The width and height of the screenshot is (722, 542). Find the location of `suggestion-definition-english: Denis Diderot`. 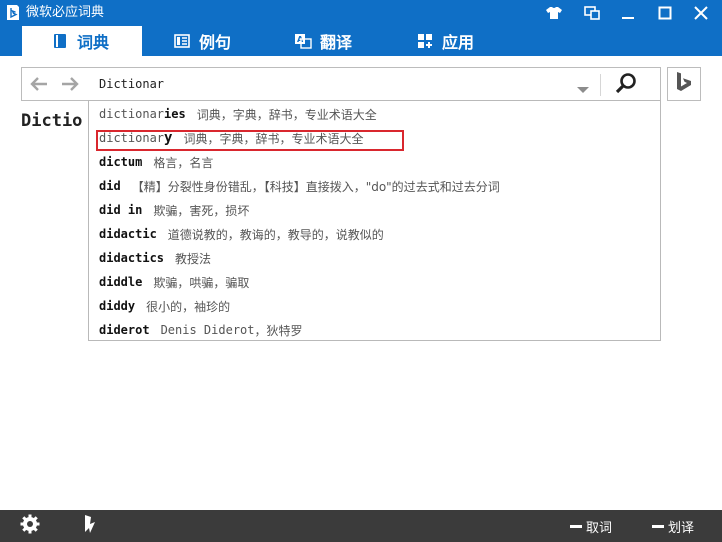

suggestion-definition-english: Denis Diderot is located at coordinates (207, 330).